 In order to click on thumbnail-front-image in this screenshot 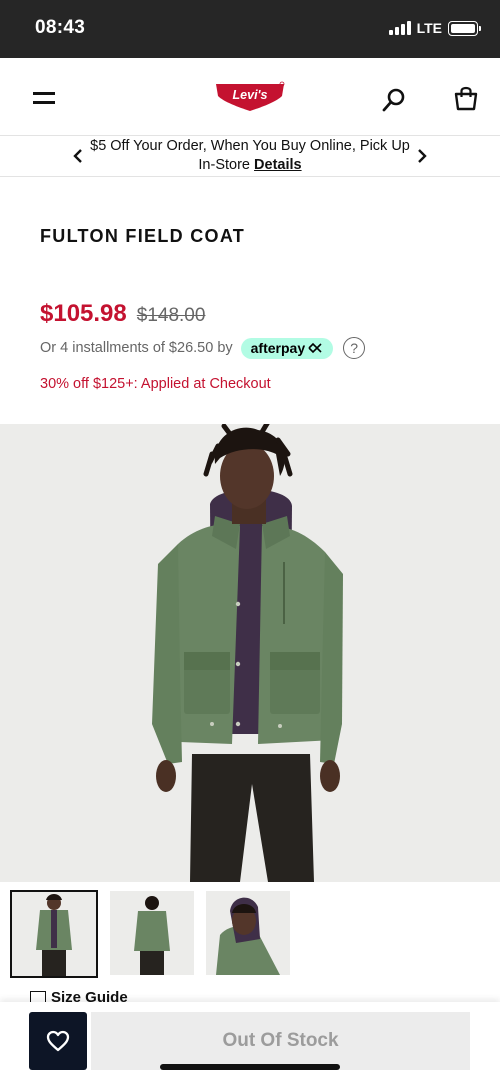, I will do `click(54, 934)`.